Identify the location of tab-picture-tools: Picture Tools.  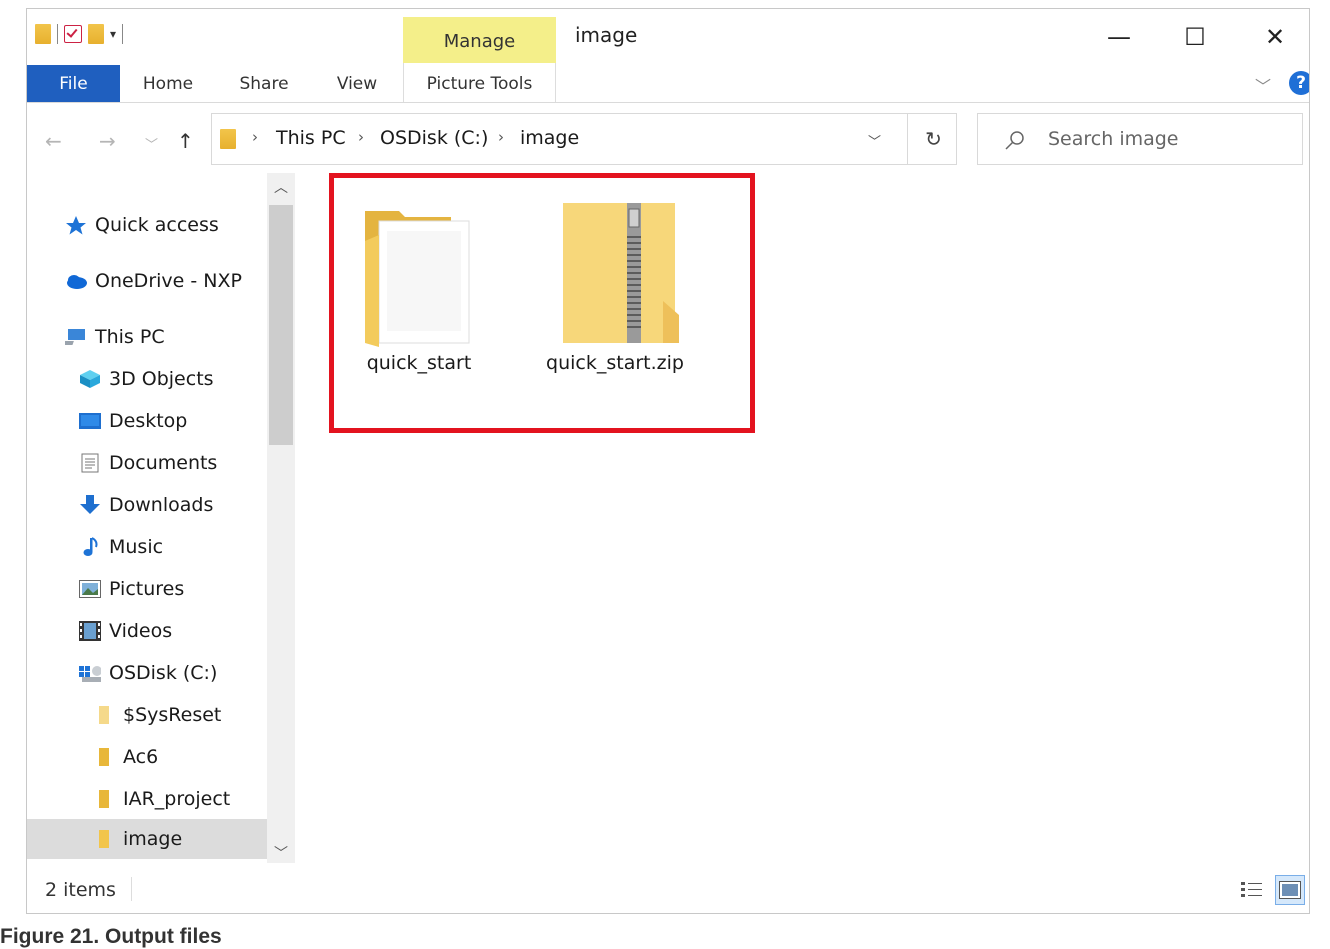
(479, 84).